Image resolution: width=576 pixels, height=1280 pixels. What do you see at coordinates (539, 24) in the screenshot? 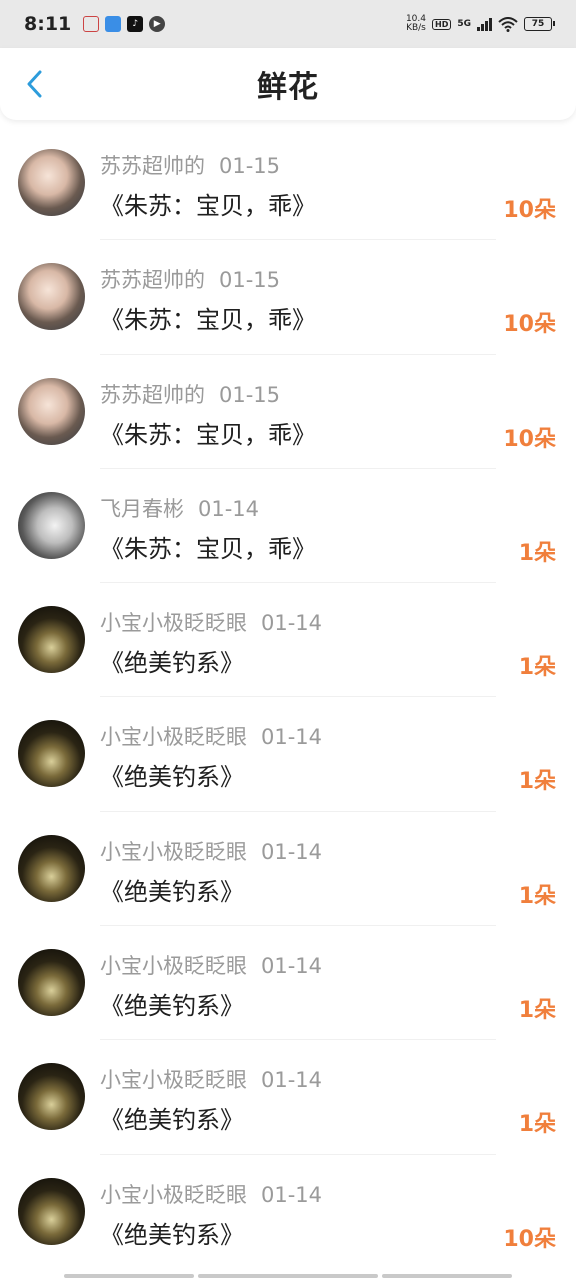
I see `battery-icon: 75` at bounding box center [539, 24].